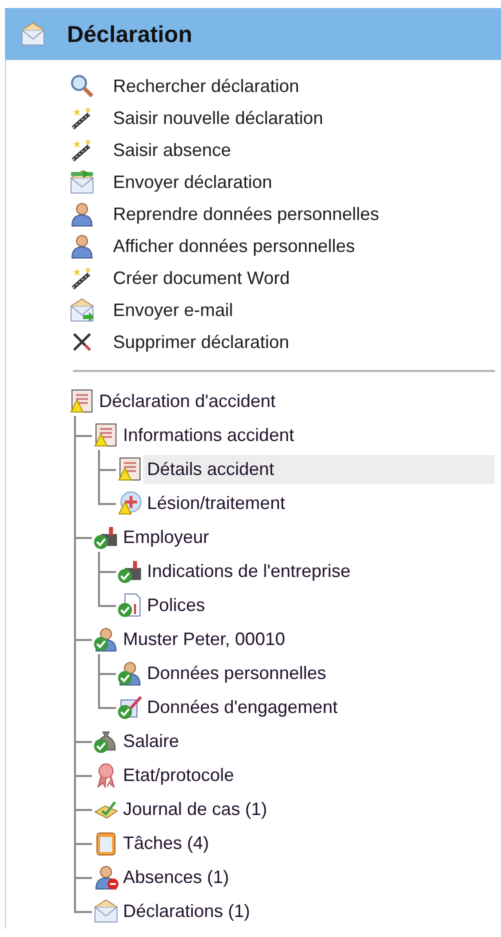 This screenshot has height=937, width=501. Describe the element at coordinates (246, 214) in the screenshot. I see `action-link: Reprendre données personnelles` at that location.